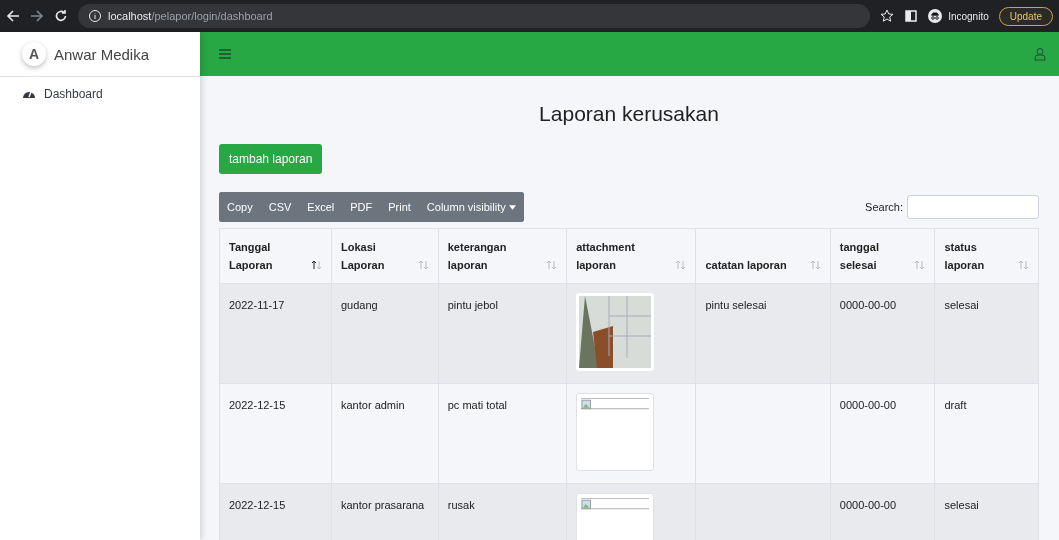  Describe the element at coordinates (13, 16) in the screenshot. I see `back-icon` at that location.